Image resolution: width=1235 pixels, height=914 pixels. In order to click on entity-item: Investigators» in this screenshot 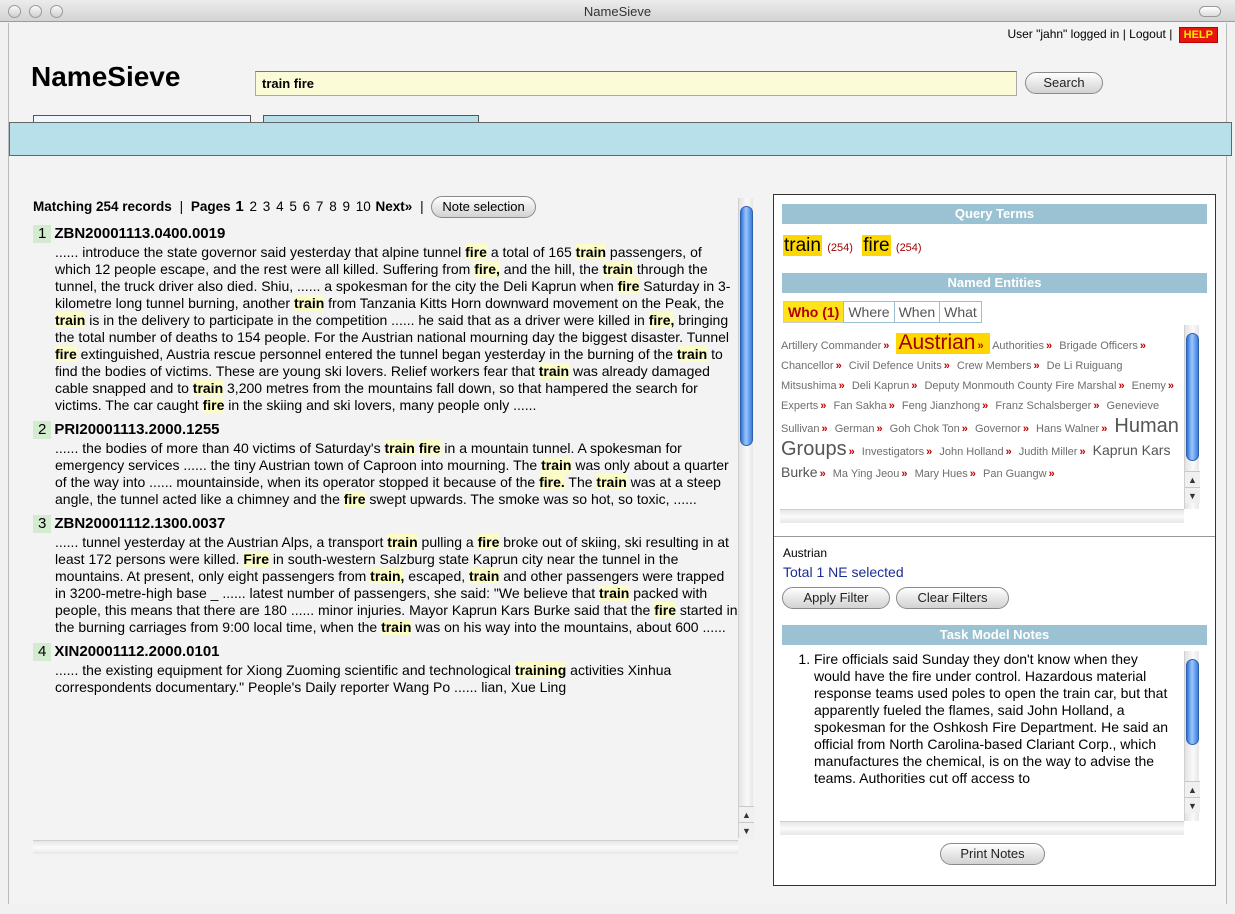, I will do `click(899, 452)`.